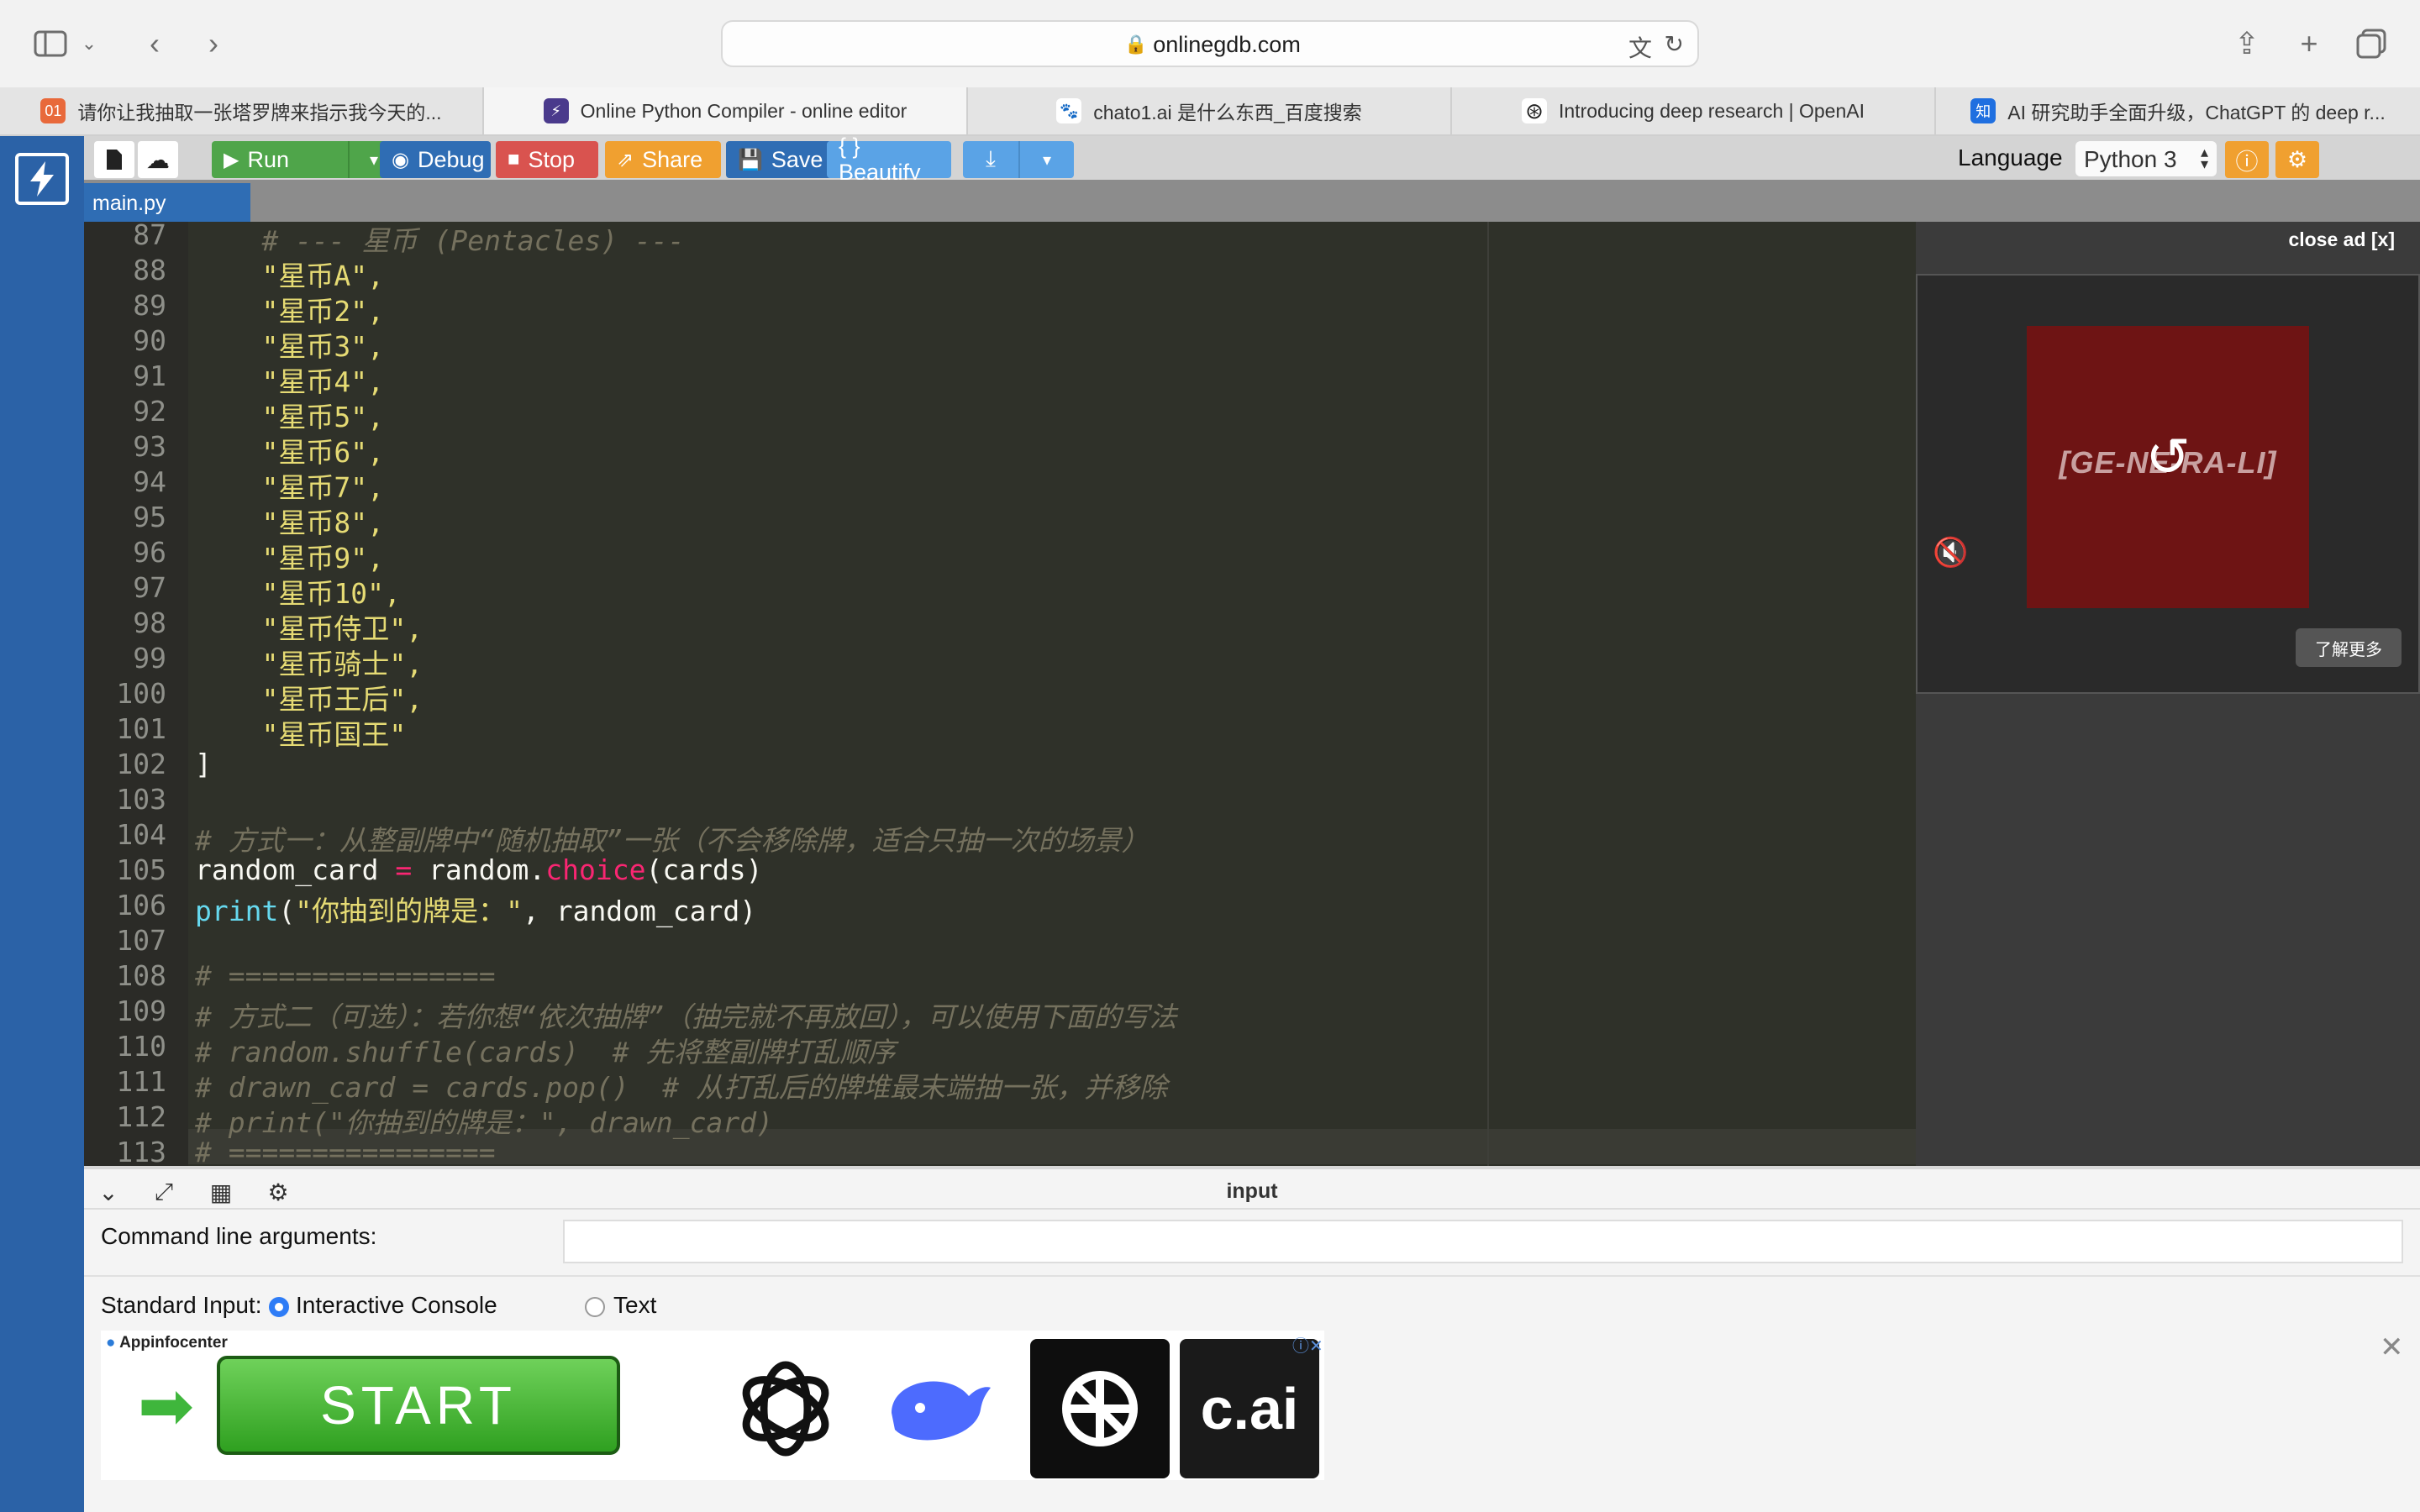 The height and width of the screenshot is (1512, 2420). Describe the element at coordinates (2168, 457) in the screenshot. I see `replay-icon: ↺` at that location.